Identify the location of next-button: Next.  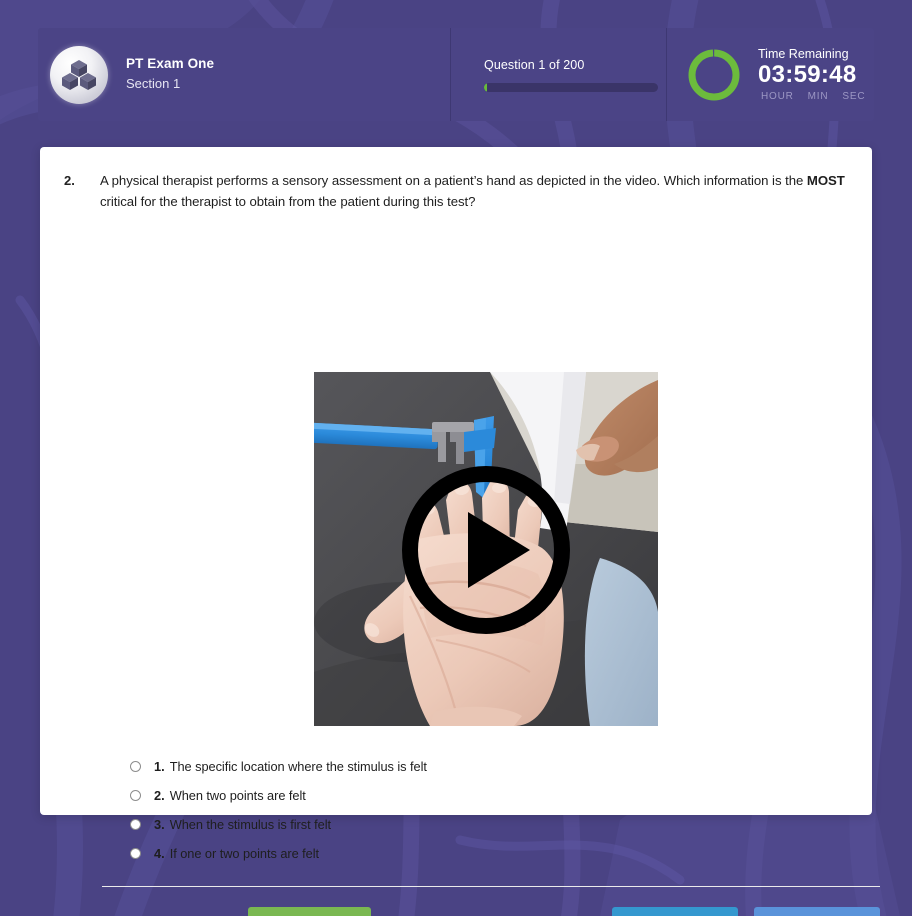
(309, 911).